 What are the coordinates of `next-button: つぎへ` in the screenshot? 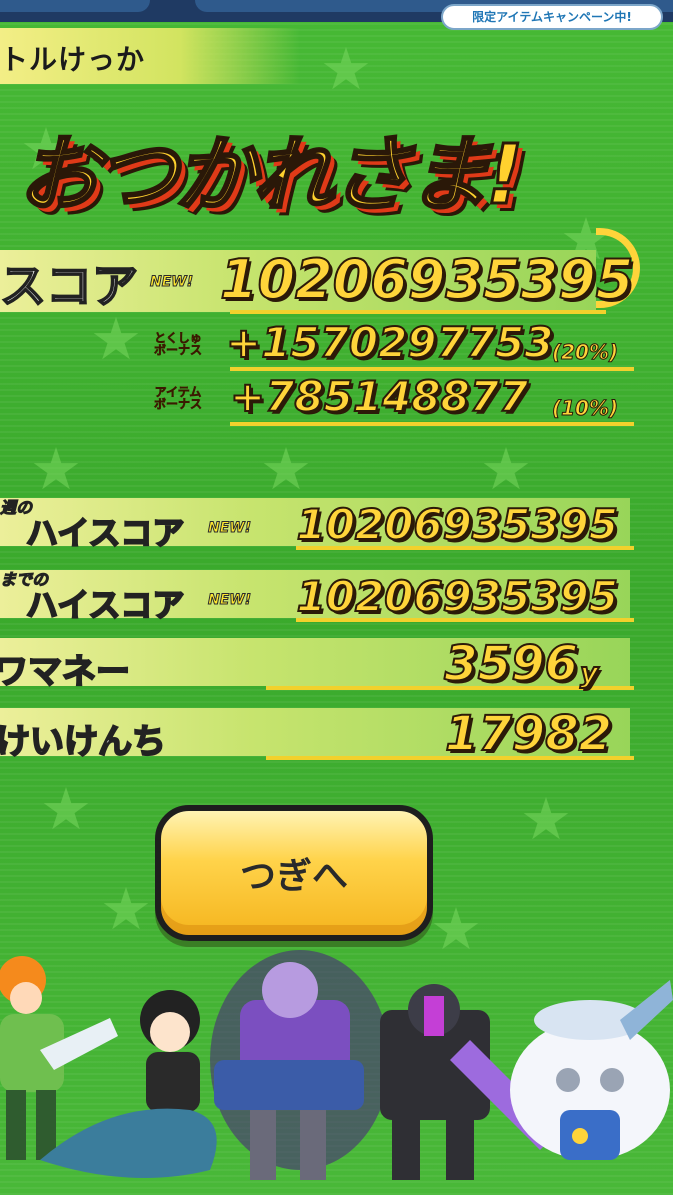 It's located at (294, 873).